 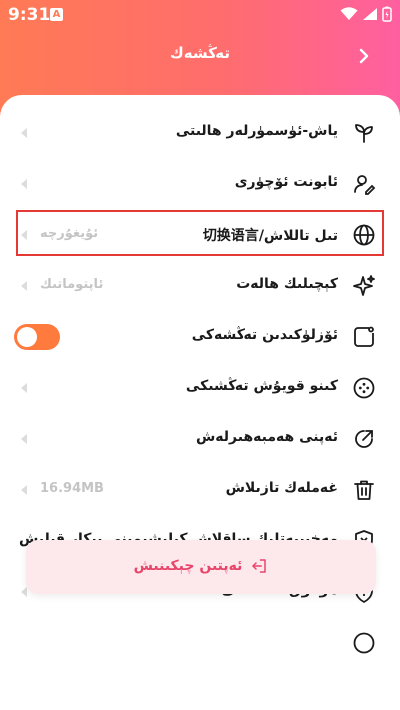 I want to click on autoplay-toggle, so click(x=37, y=337).